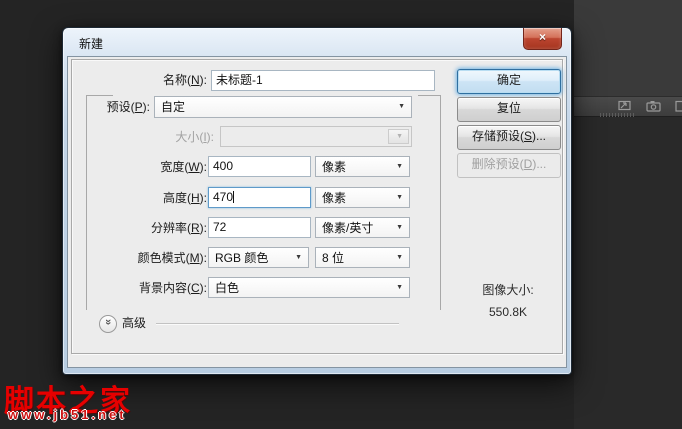 This screenshot has height=429, width=682. What do you see at coordinates (283, 107) in the screenshot?
I see `preset-select: 自定 ▼` at bounding box center [283, 107].